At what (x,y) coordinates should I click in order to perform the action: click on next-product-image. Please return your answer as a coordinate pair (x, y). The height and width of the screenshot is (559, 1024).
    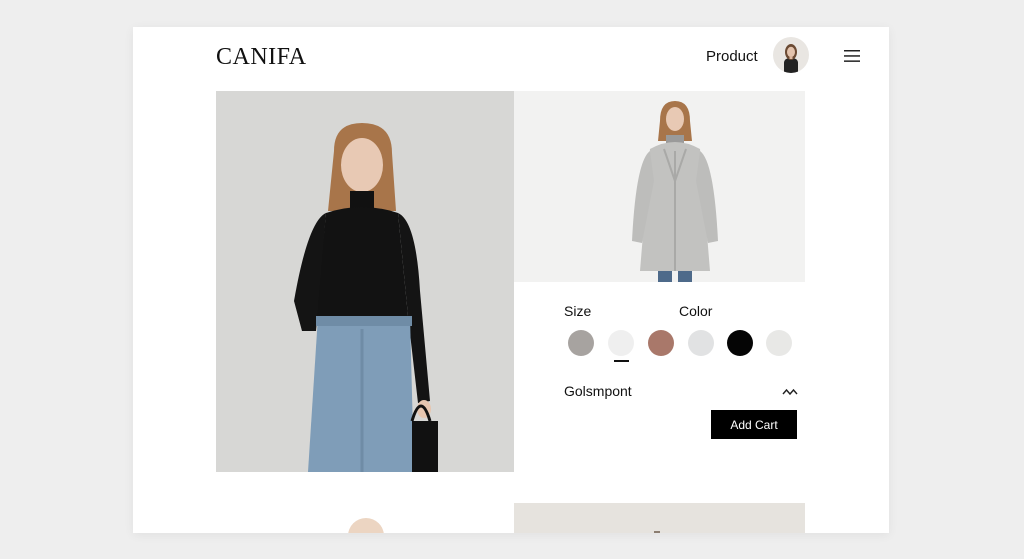
    Looking at the image, I should click on (659, 518).